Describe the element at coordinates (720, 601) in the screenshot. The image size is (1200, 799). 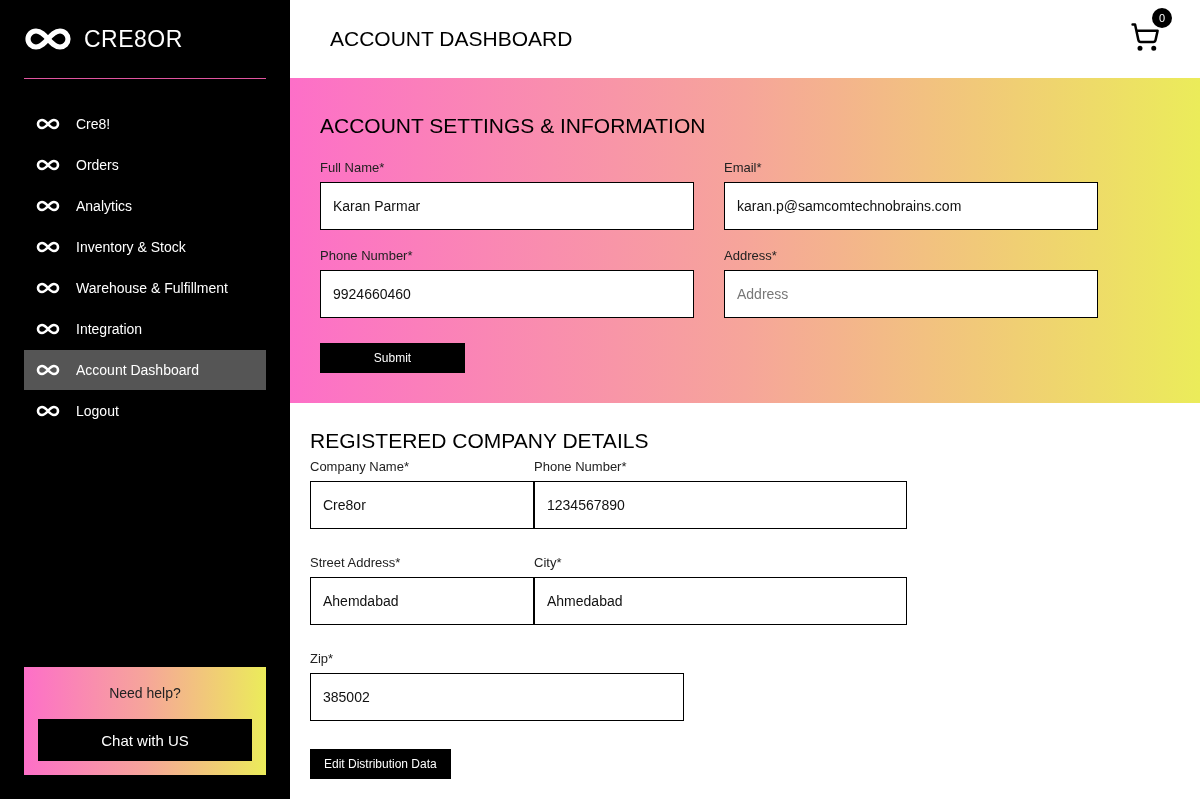
I see `input-field: Ahmedabad` at that location.